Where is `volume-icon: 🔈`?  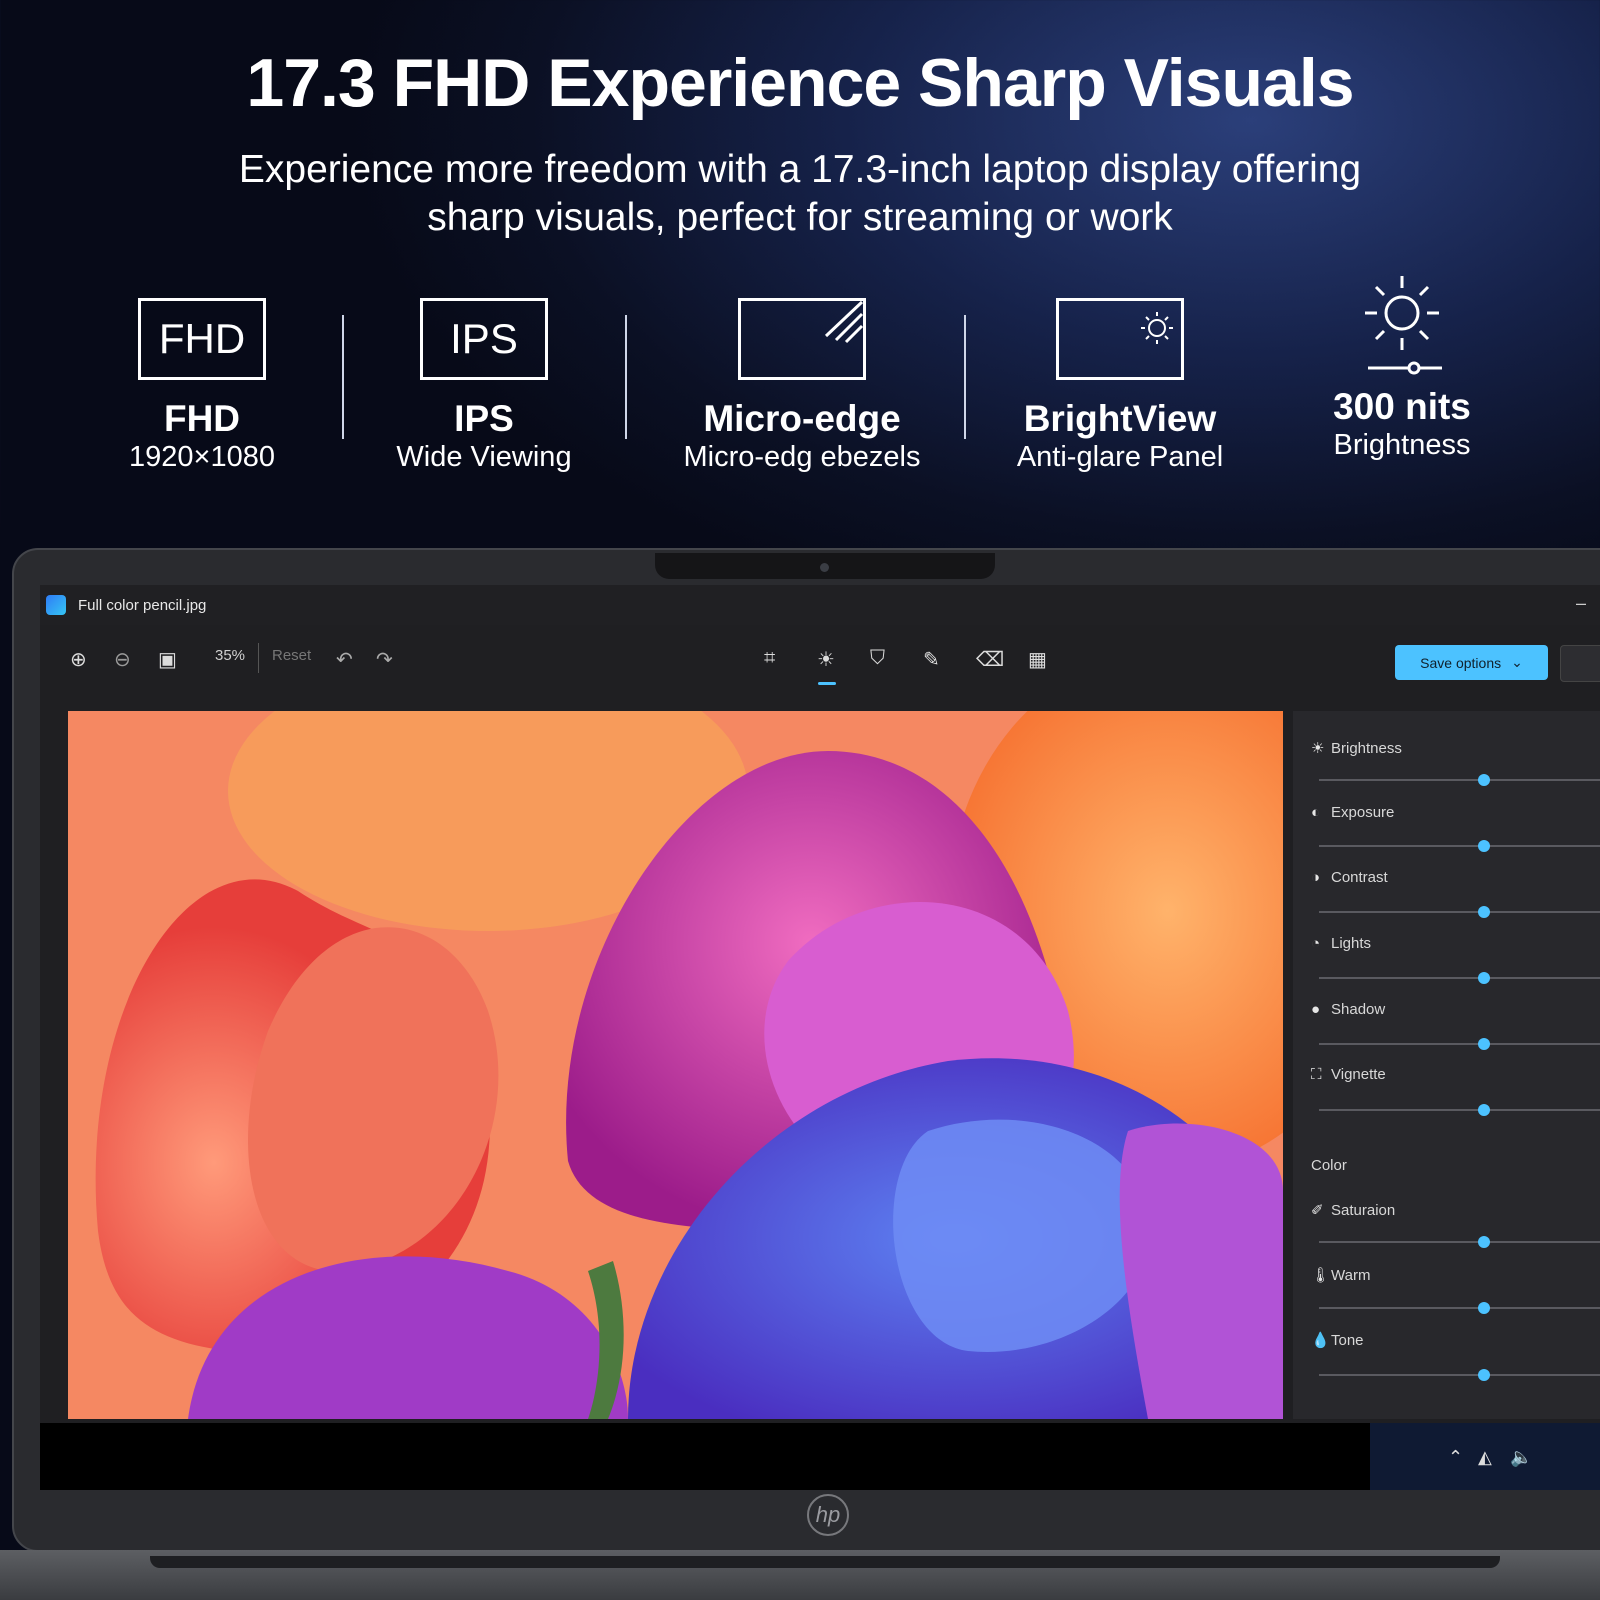
volume-icon: 🔈 is located at coordinates (1521, 1457).